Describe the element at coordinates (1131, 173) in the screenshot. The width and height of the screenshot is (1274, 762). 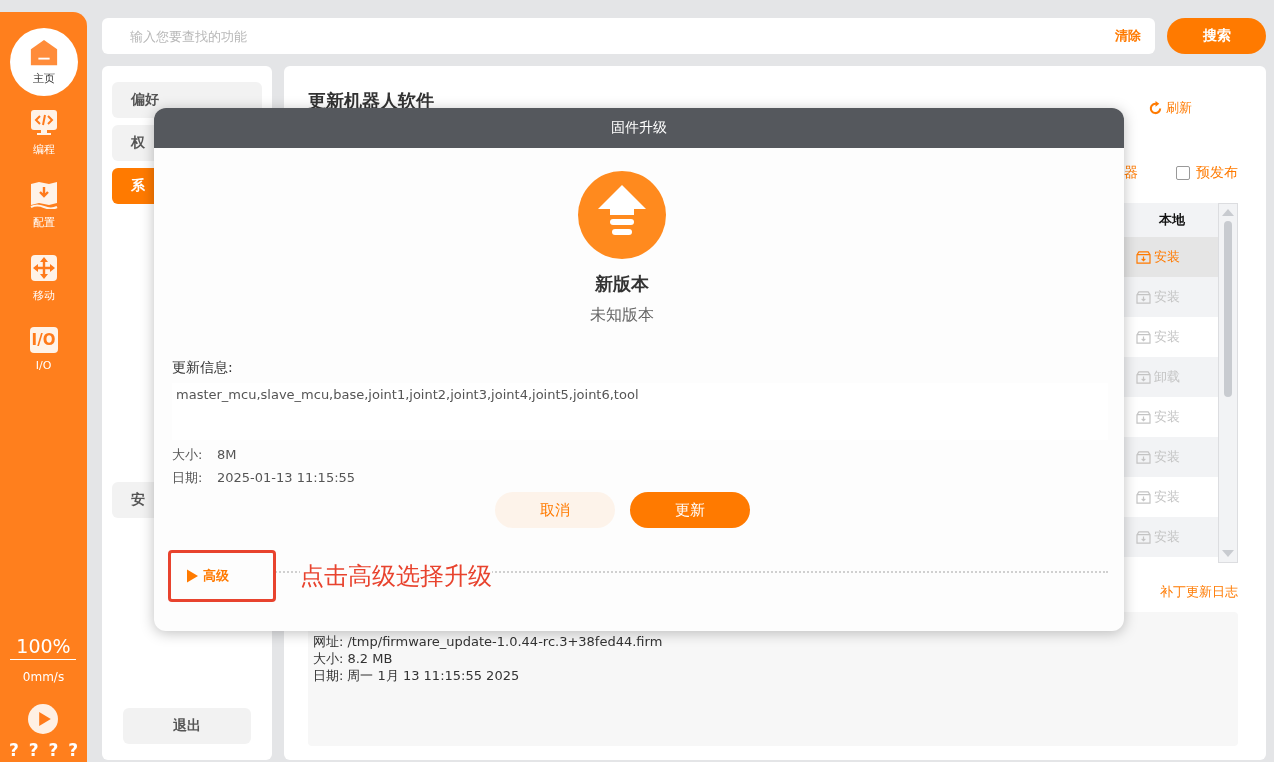
I see `partial-label: 器` at that location.